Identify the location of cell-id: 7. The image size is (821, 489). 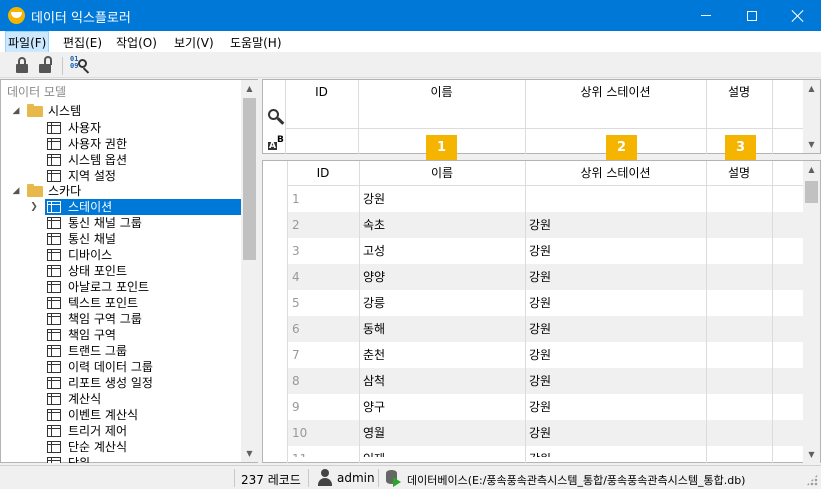
(325, 355).